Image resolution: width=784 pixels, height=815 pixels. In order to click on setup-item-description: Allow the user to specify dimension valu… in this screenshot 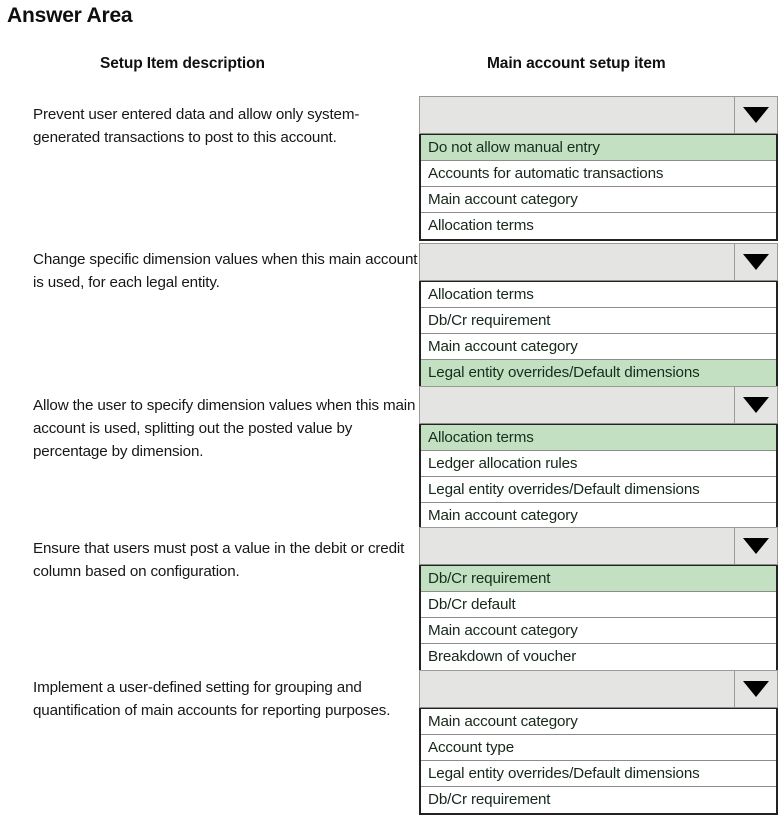, I will do `click(224, 428)`.